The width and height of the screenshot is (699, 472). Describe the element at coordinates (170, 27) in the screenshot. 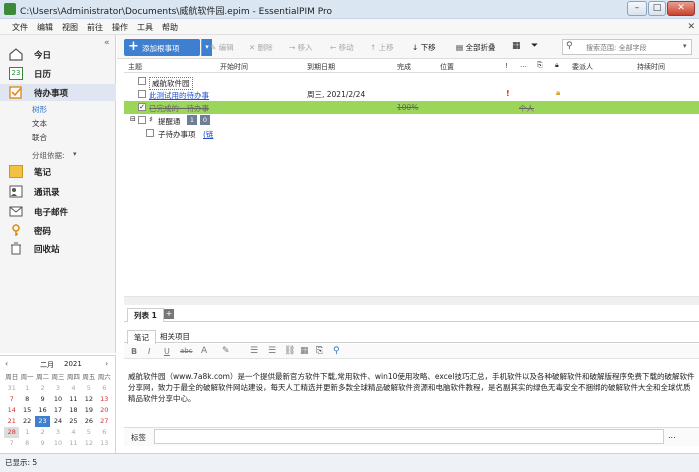

I see `menu-help: 帮助` at that location.